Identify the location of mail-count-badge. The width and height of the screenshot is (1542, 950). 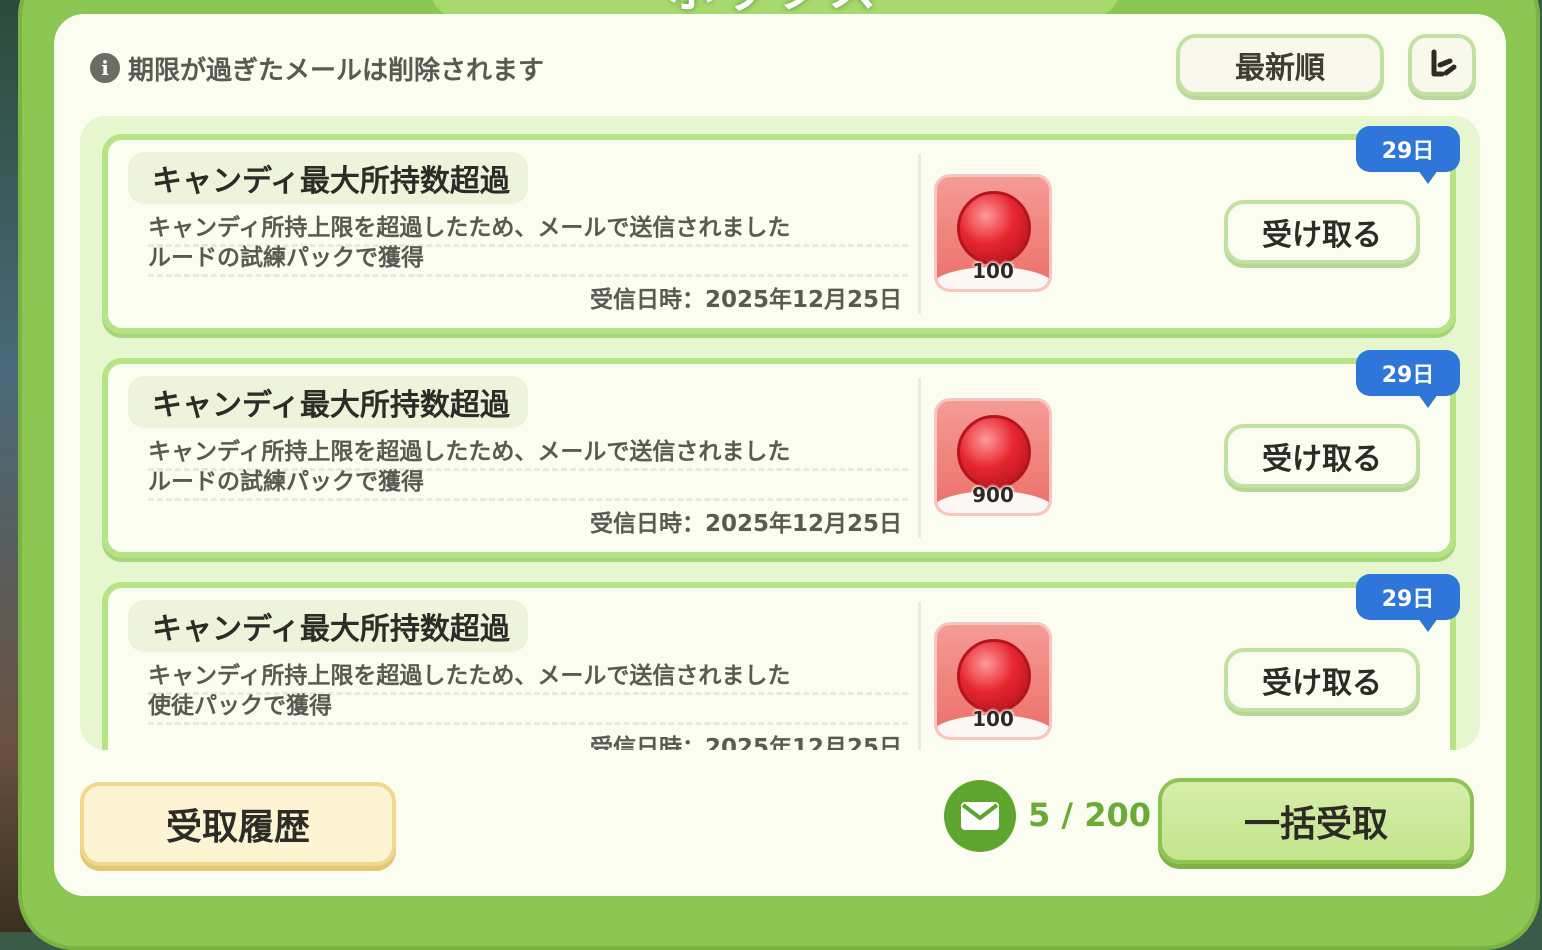
(980, 816).